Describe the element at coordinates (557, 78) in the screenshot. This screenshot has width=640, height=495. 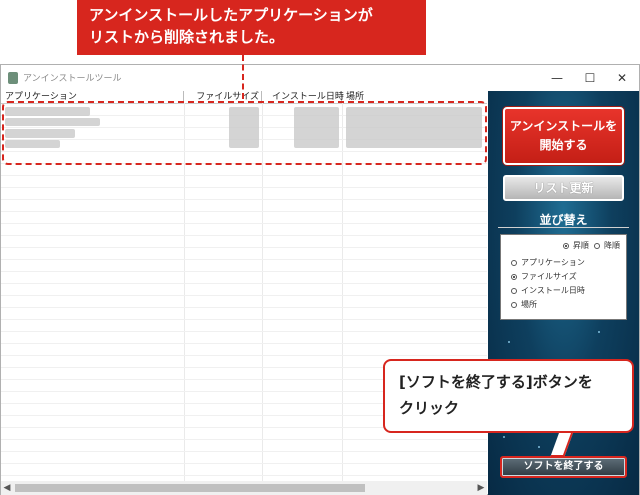
I see `minimize-icon: —` at that location.